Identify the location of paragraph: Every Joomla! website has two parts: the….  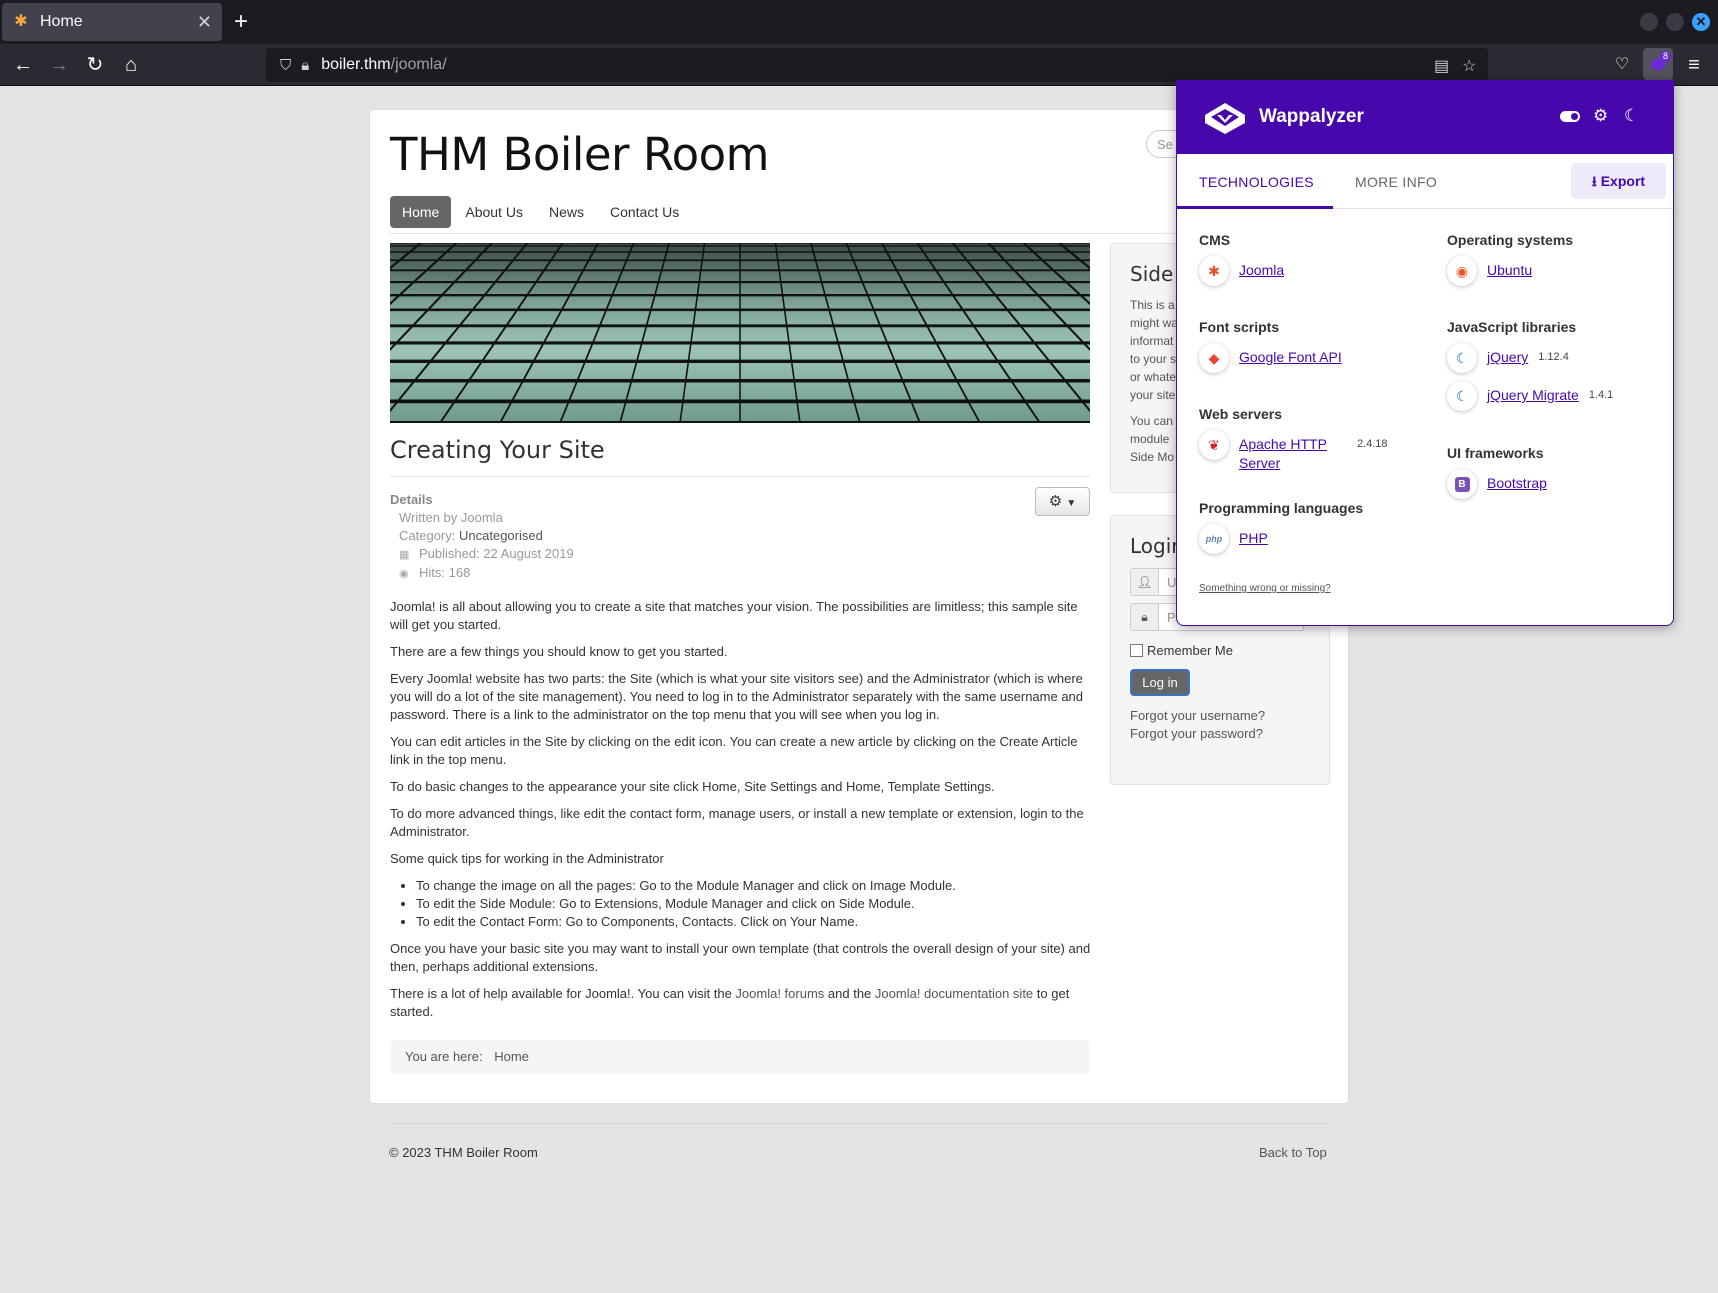
(737, 696).